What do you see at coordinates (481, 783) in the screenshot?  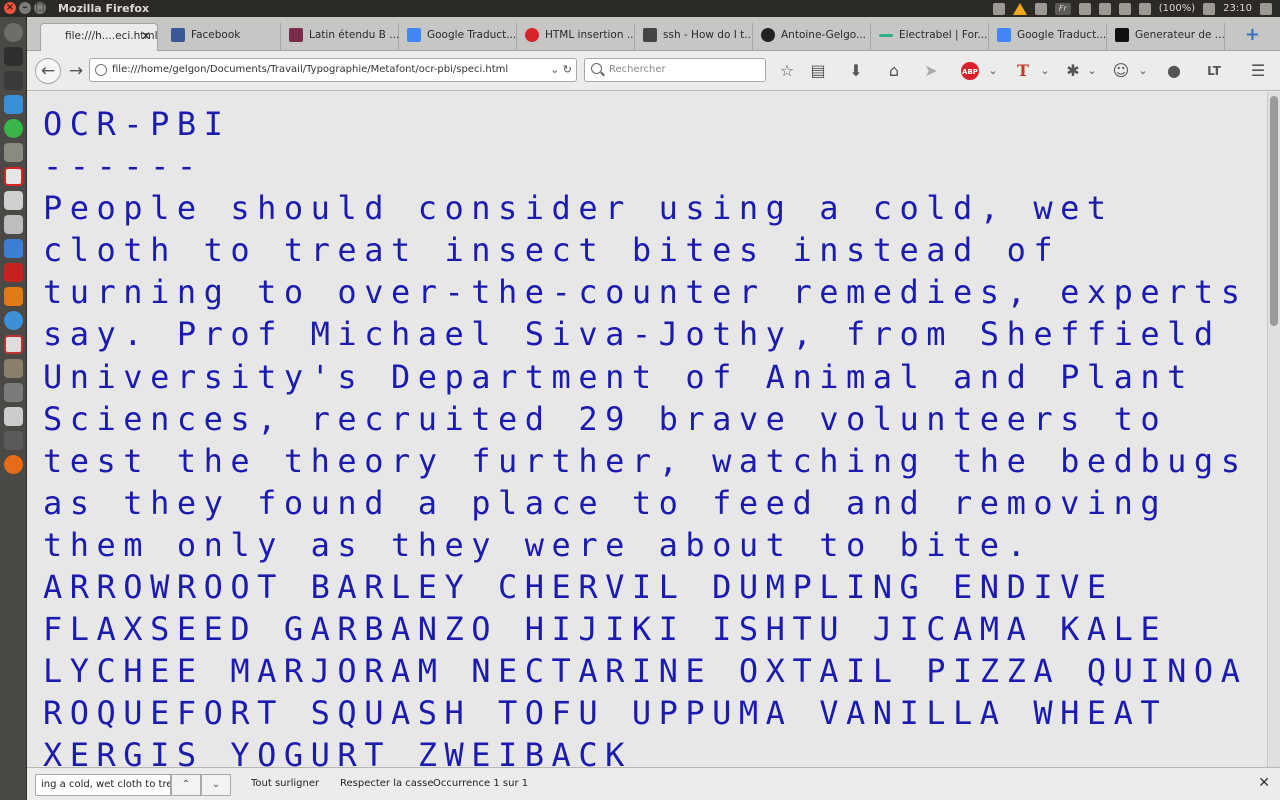 I see `find-status: Occurrence 1 sur 1` at bounding box center [481, 783].